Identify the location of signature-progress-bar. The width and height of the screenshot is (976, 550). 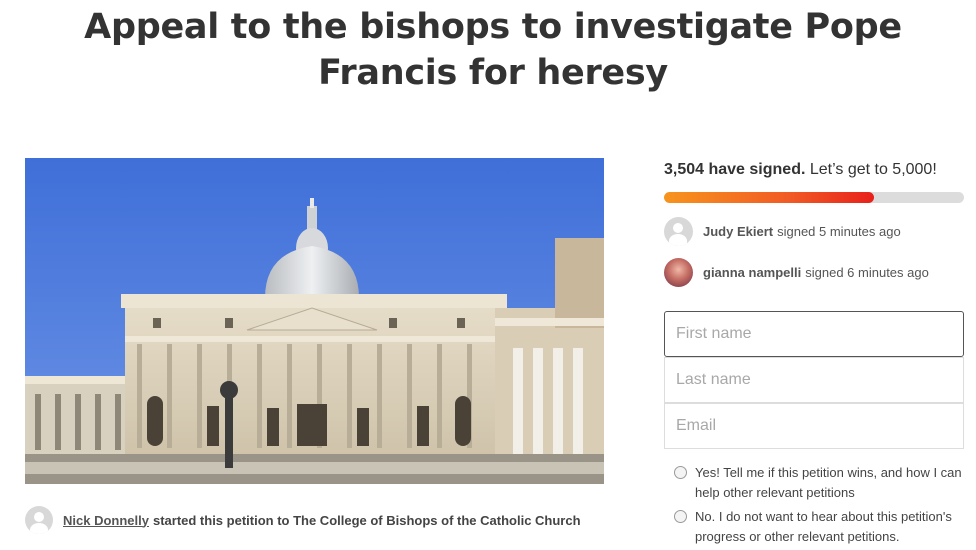
(814, 197).